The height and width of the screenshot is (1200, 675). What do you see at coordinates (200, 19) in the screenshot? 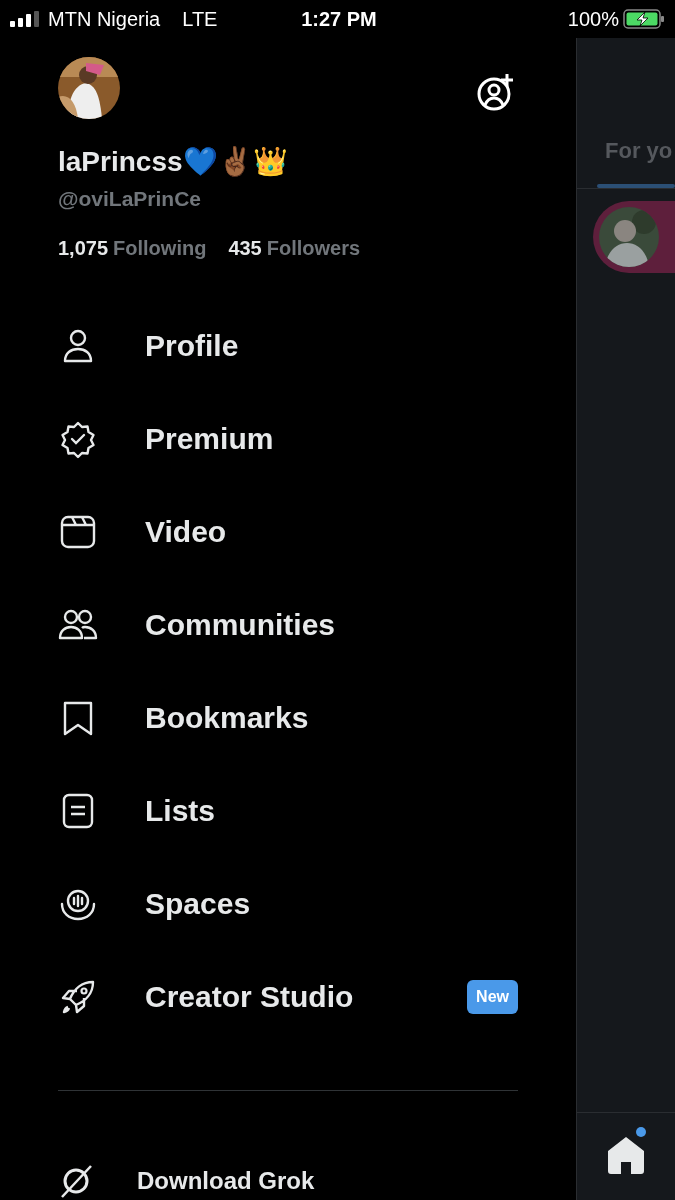
I see `network-type: LTE` at bounding box center [200, 19].